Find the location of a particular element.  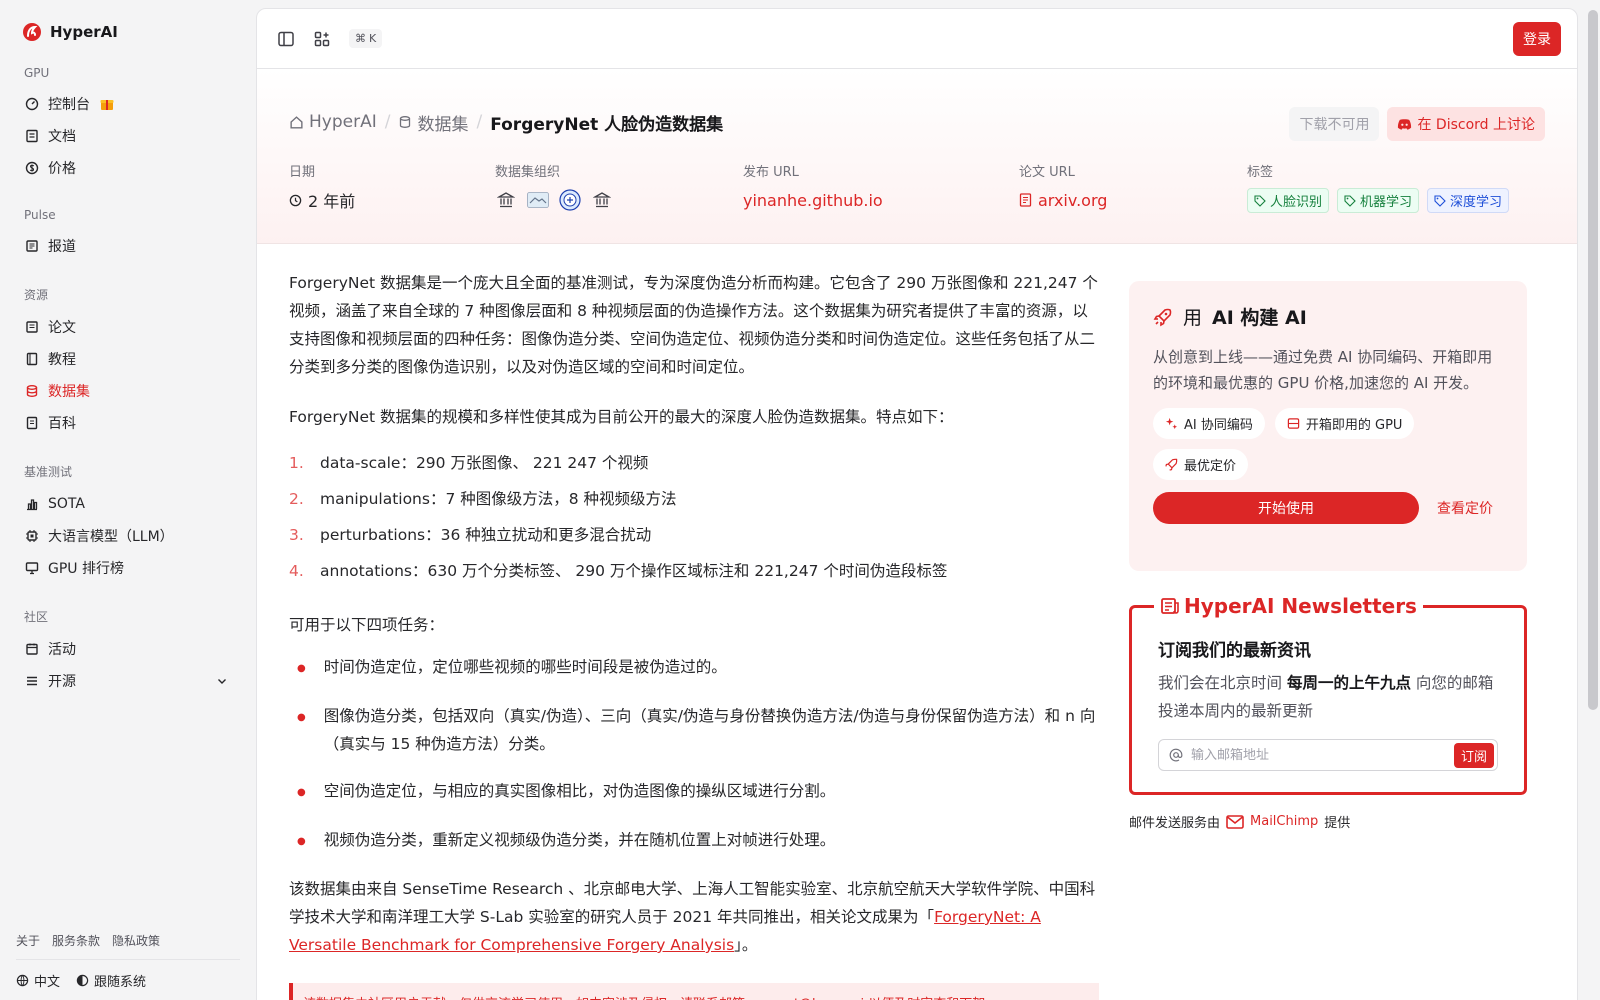

tag-chip: 深度学习 is located at coordinates (1468, 200).